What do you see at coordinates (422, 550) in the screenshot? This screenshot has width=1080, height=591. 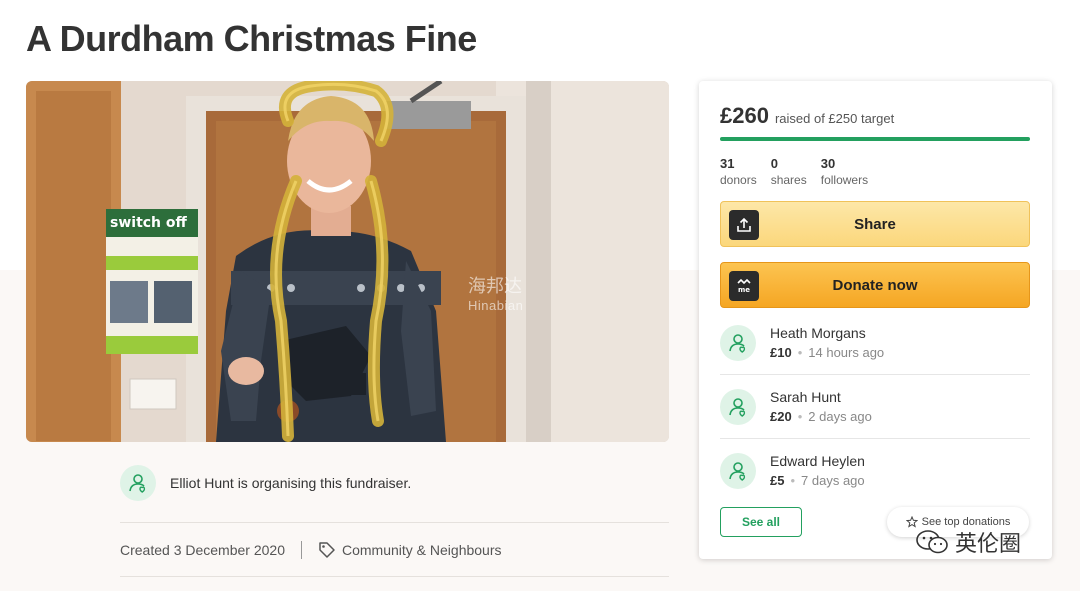 I see `category-link: Community & Neighbours` at bounding box center [422, 550].